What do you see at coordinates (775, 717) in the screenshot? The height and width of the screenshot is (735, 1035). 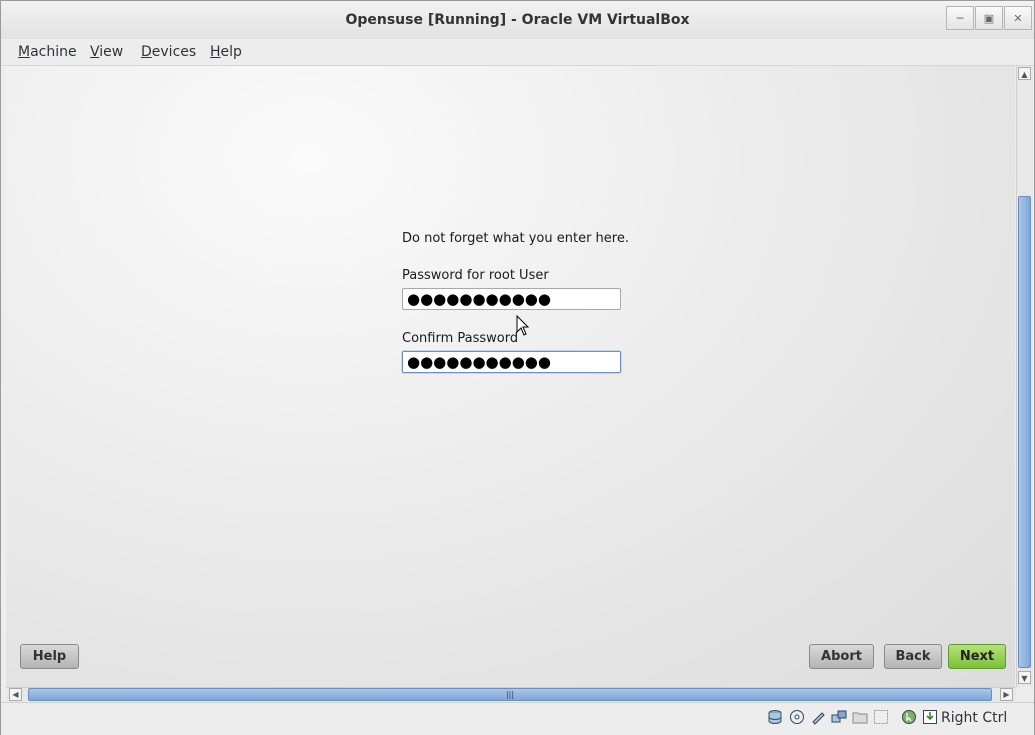 I see `hard-disk-icon` at bounding box center [775, 717].